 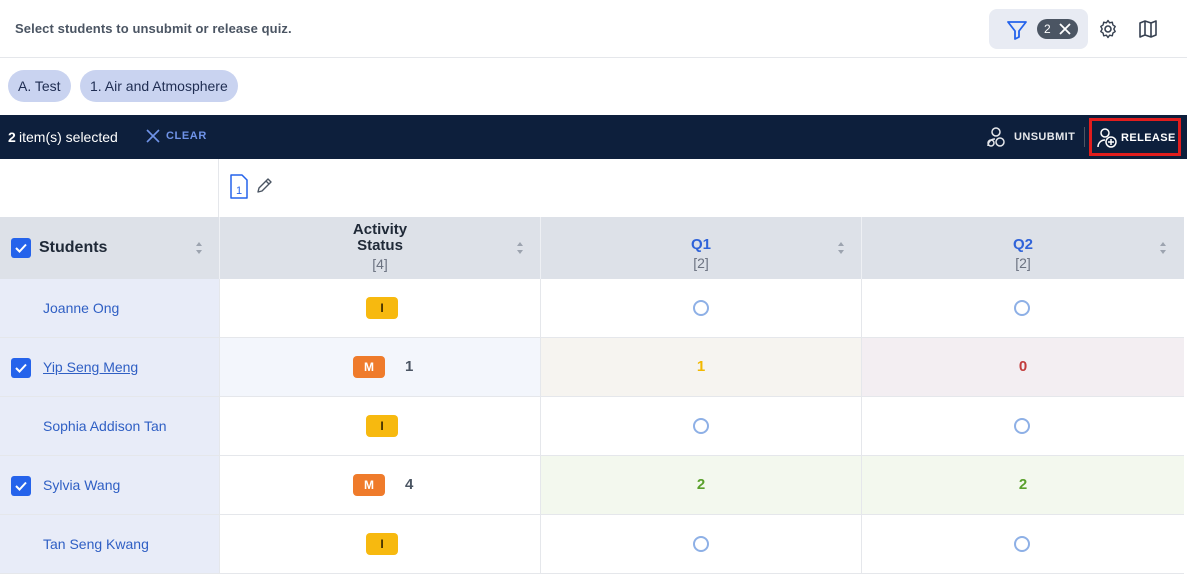 I want to click on user-add-icon, so click(x=1107, y=138).